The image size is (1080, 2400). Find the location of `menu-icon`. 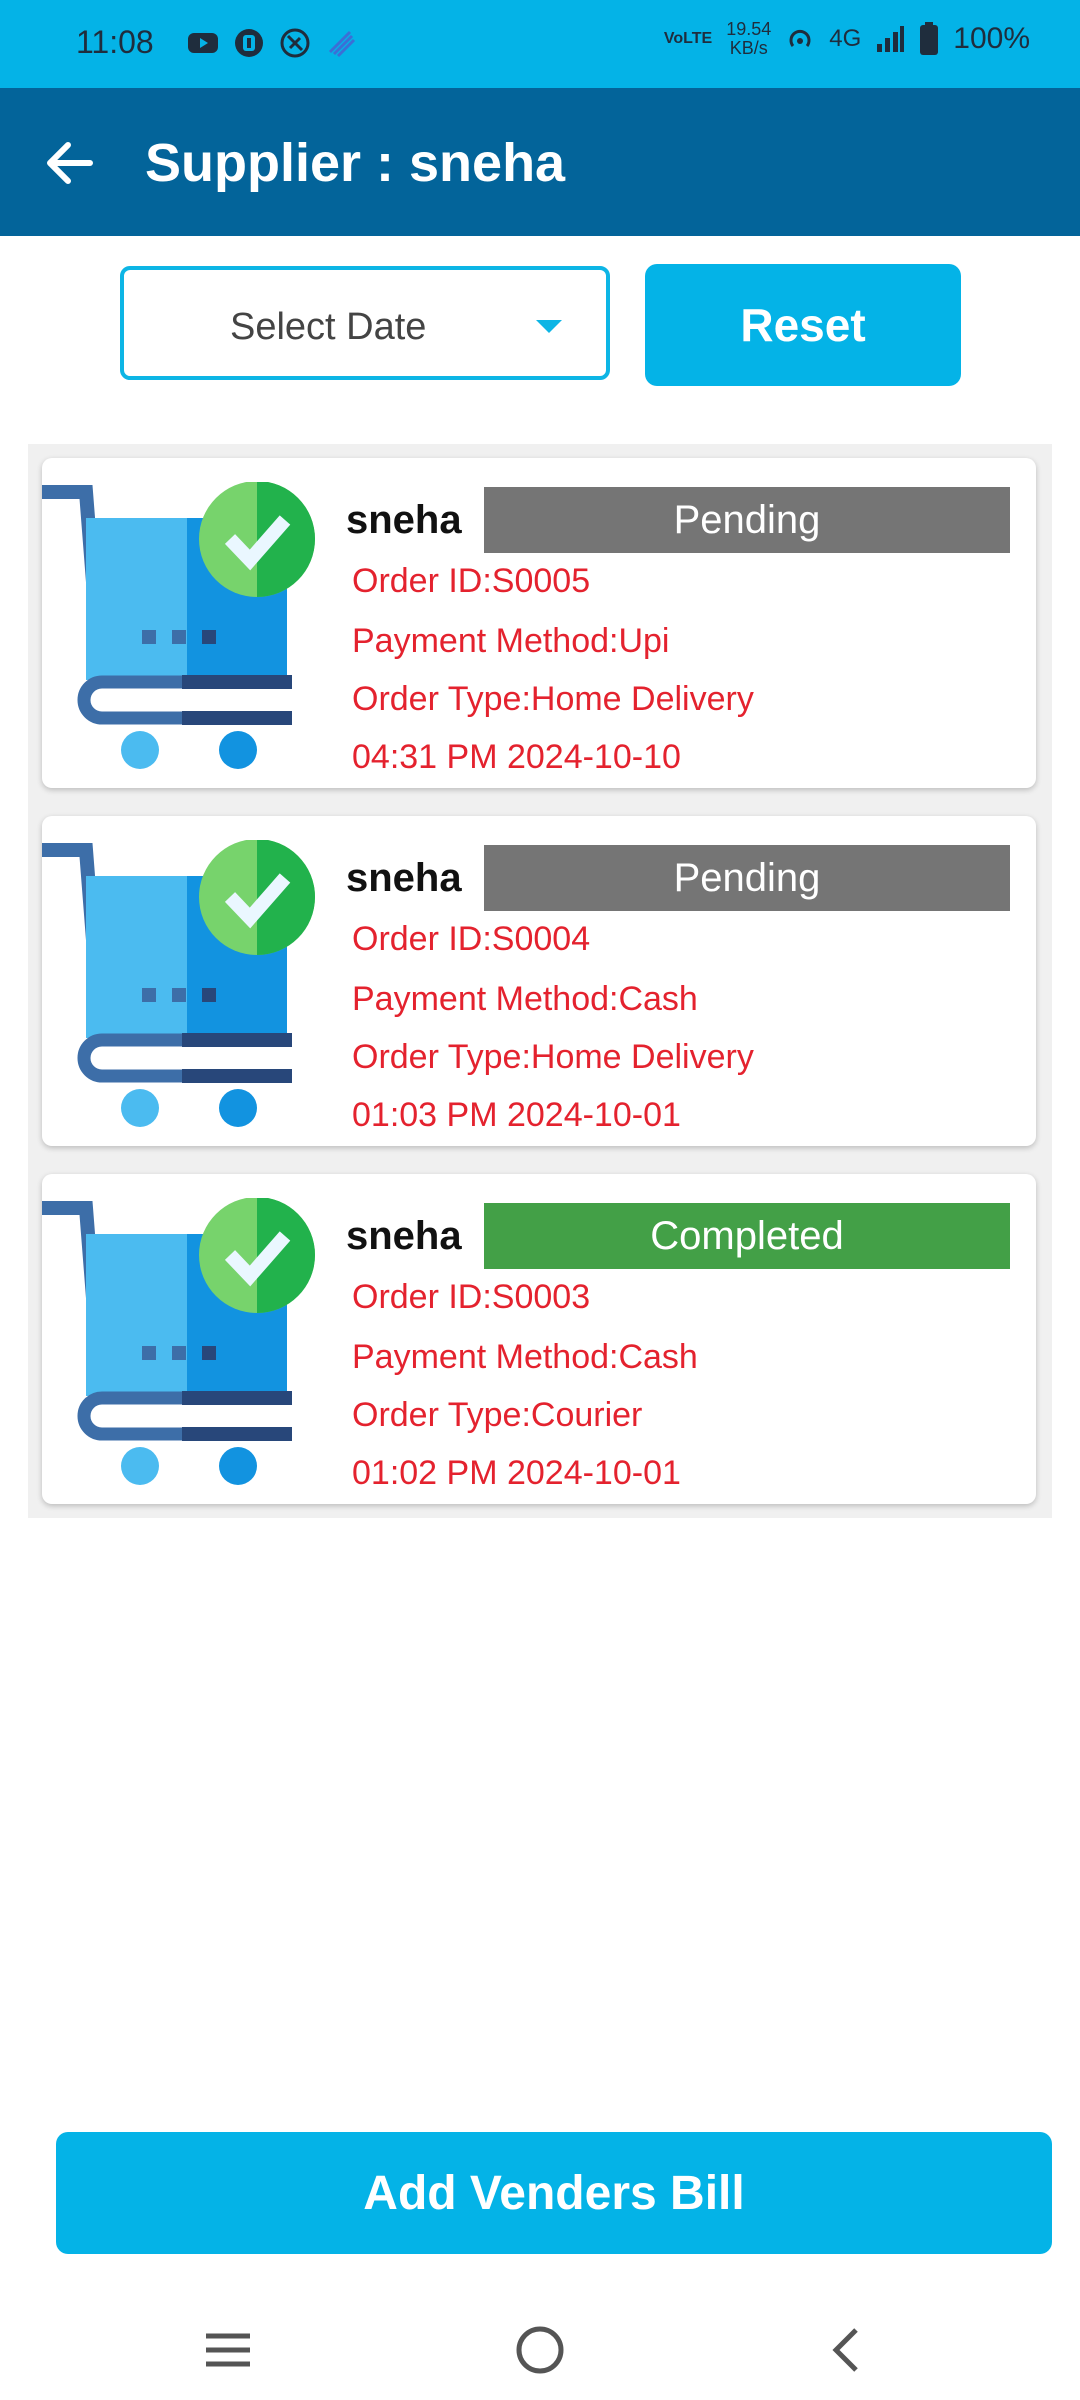

menu-icon is located at coordinates (228, 2350).